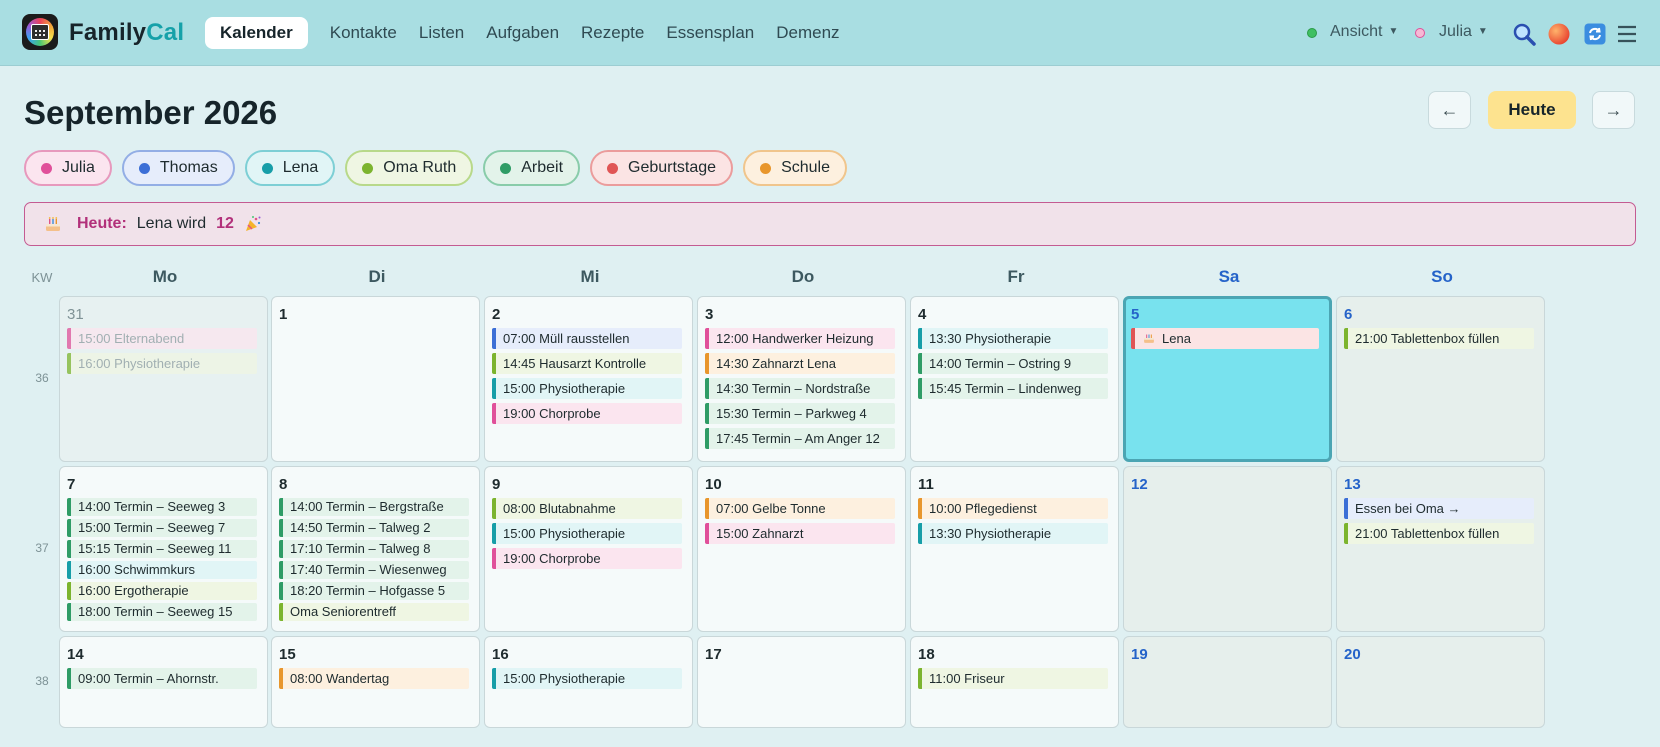 The image size is (1660, 747). I want to click on filter-chip-oma-ruth: Oma Ruth, so click(409, 168).